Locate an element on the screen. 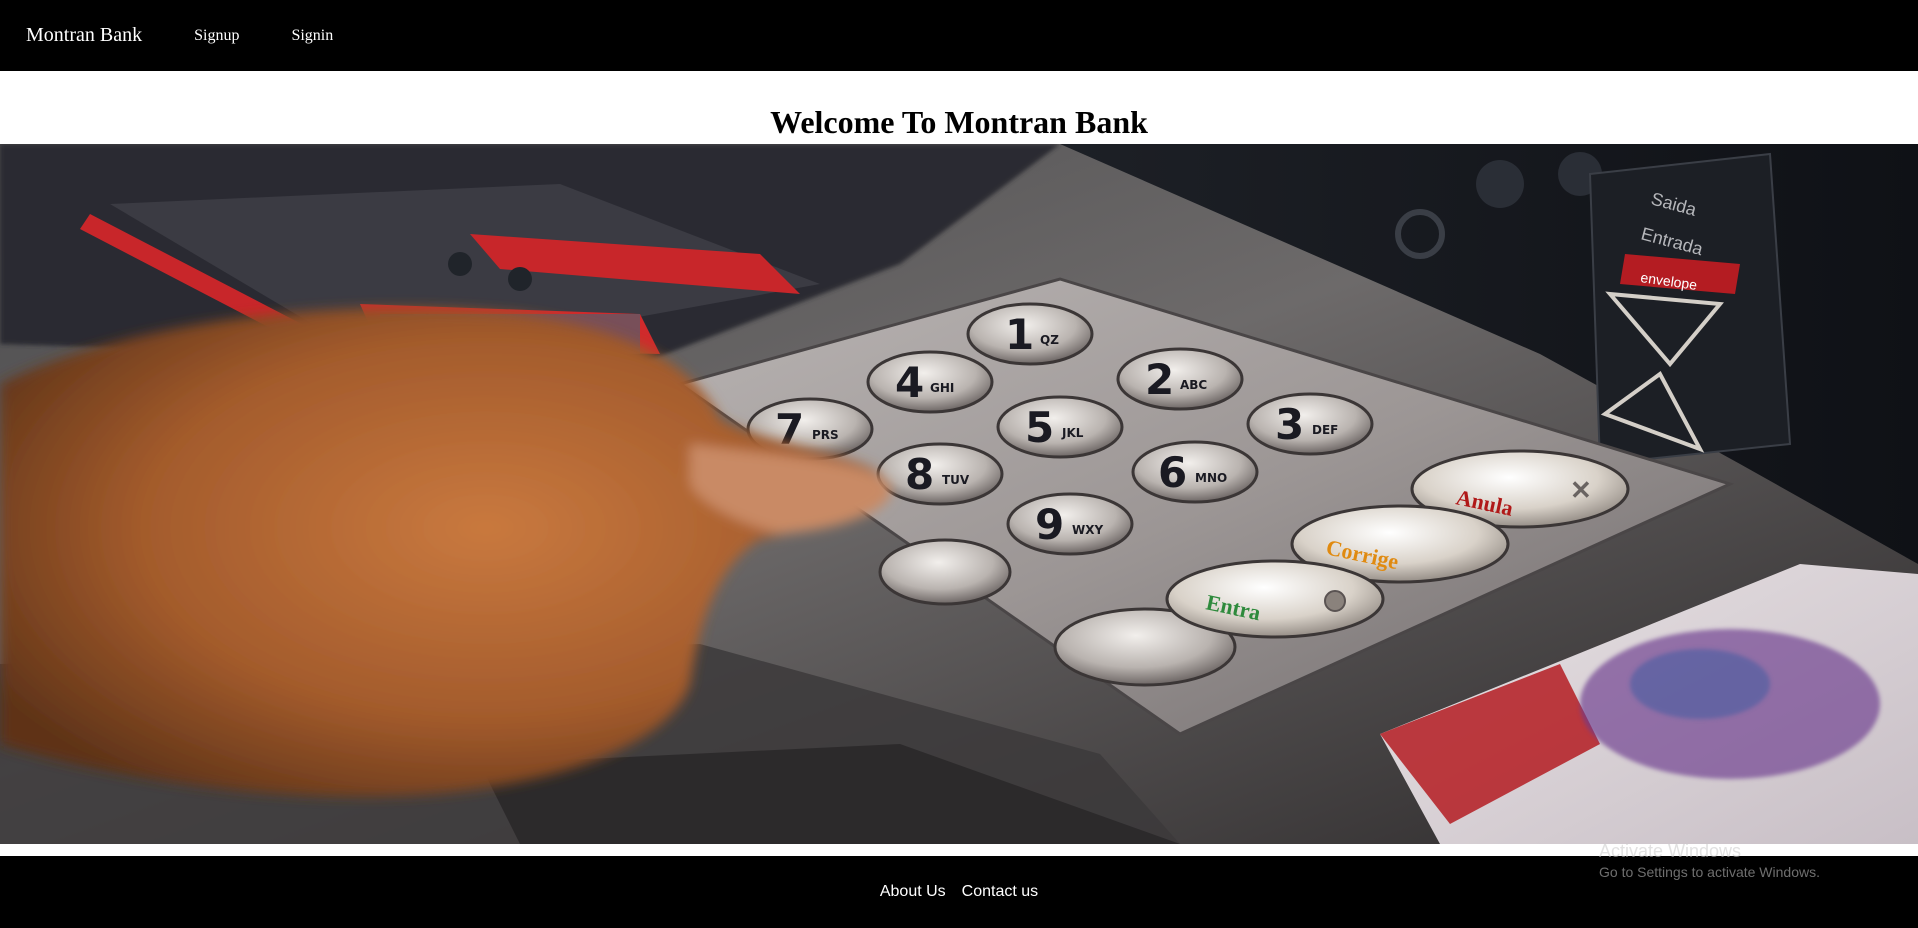 This screenshot has width=1918, height=928. keypad-key-6: 6 MNO is located at coordinates (1195, 472).